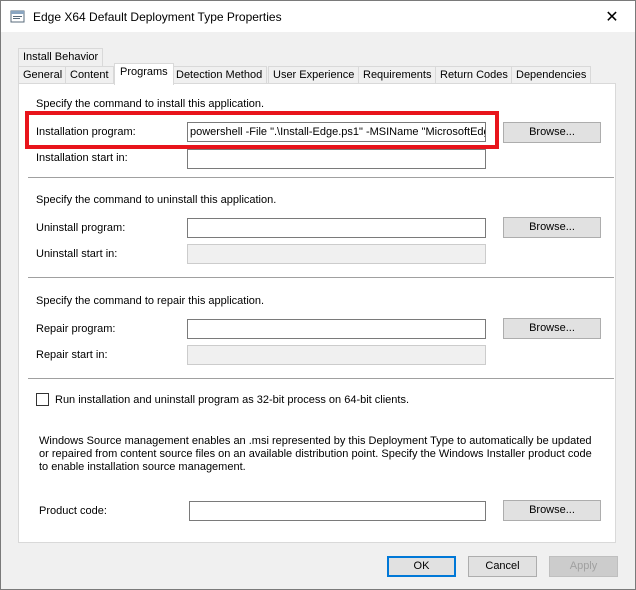 This screenshot has height=590, width=636. Describe the element at coordinates (144, 74) in the screenshot. I see `tab-programs: Programs` at that location.